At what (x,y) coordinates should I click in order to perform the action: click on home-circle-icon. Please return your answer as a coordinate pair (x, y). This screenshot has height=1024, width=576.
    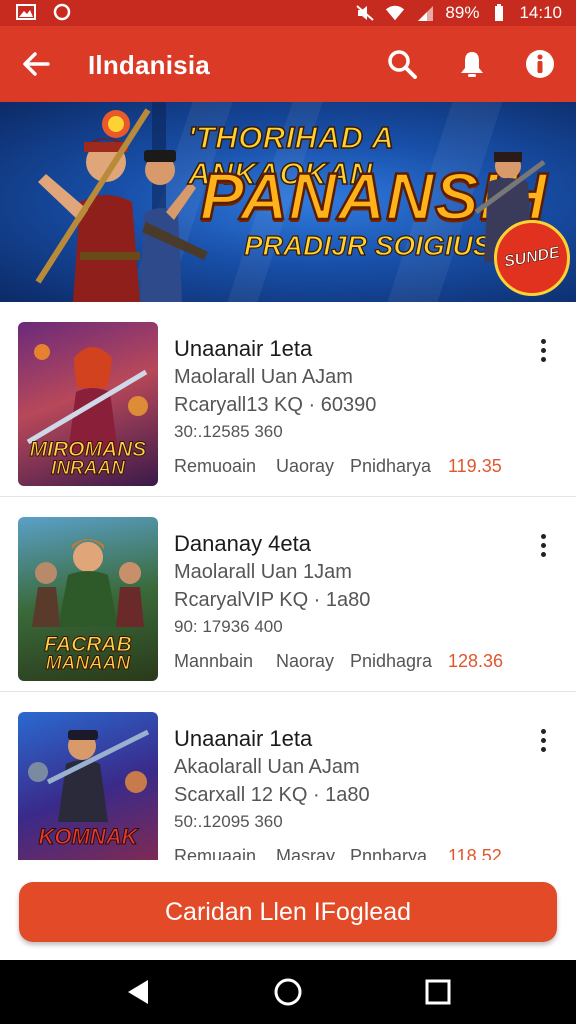
    Looking at the image, I should click on (288, 992).